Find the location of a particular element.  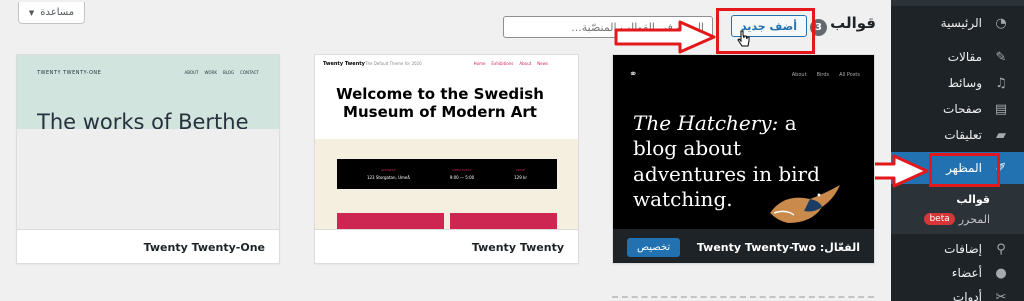

sidebar-item-pages: ▤ صفحات is located at coordinates (957, 109).